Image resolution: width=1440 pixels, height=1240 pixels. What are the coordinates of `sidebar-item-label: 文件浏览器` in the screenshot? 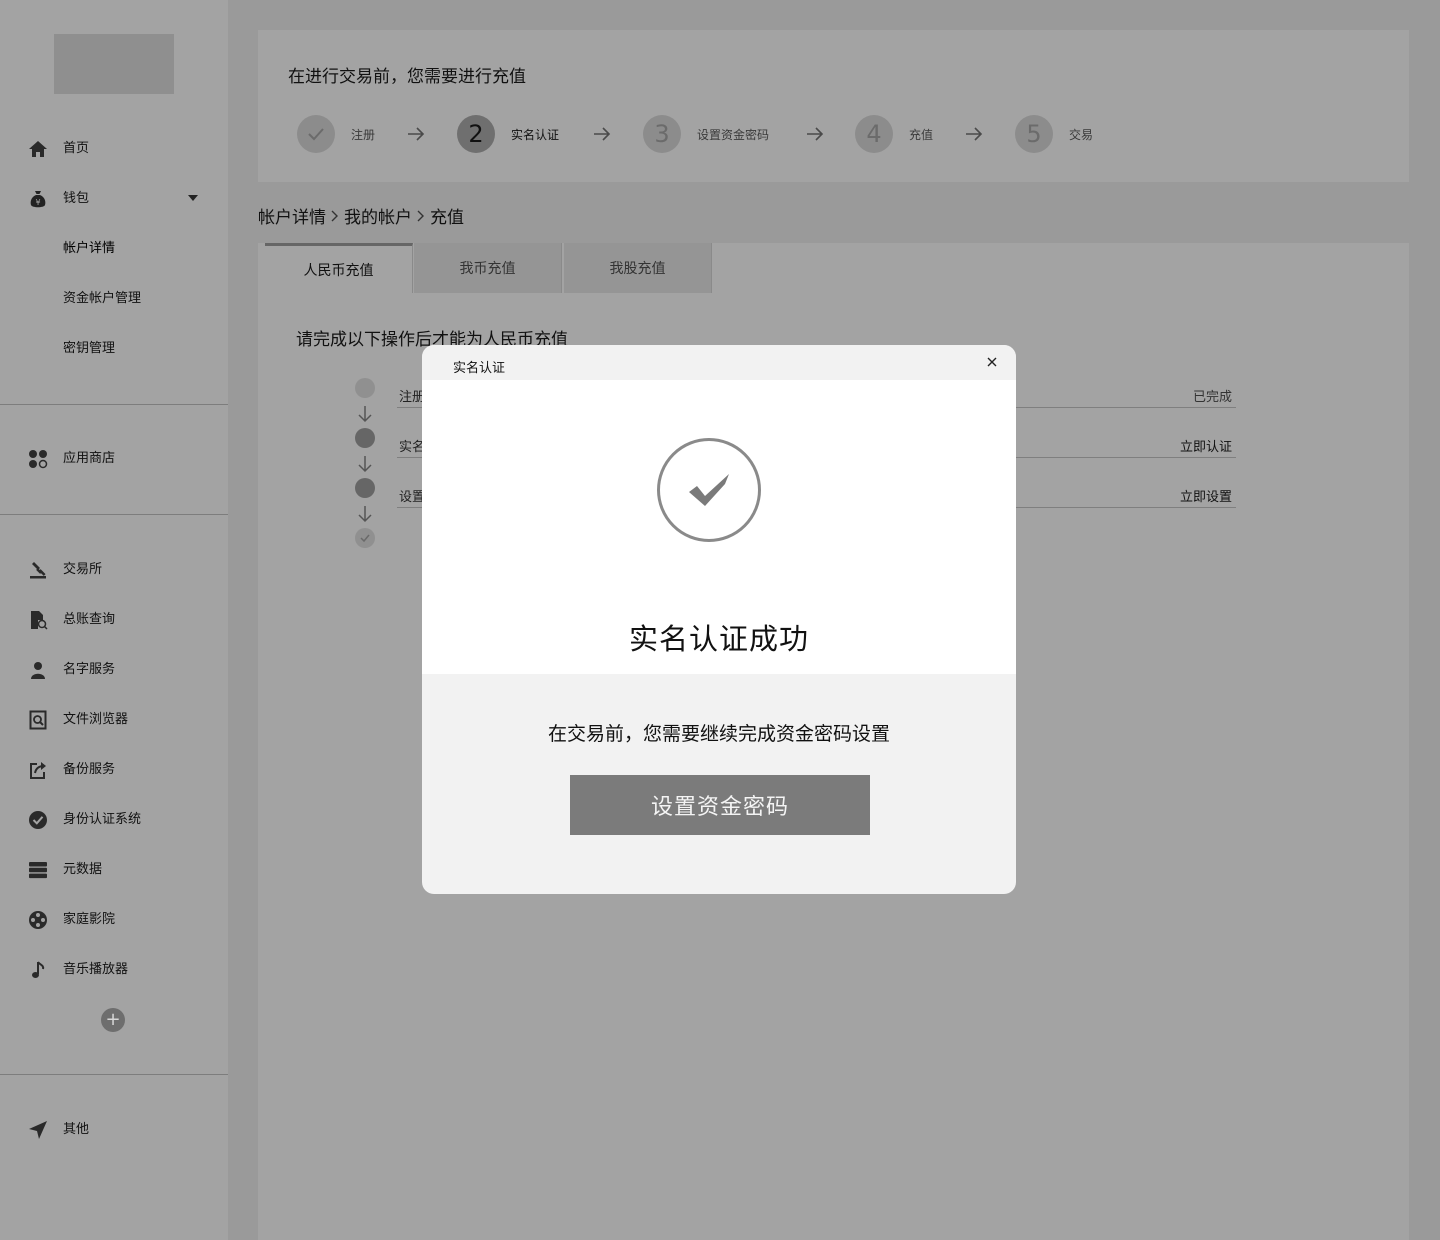 It's located at (96, 719).